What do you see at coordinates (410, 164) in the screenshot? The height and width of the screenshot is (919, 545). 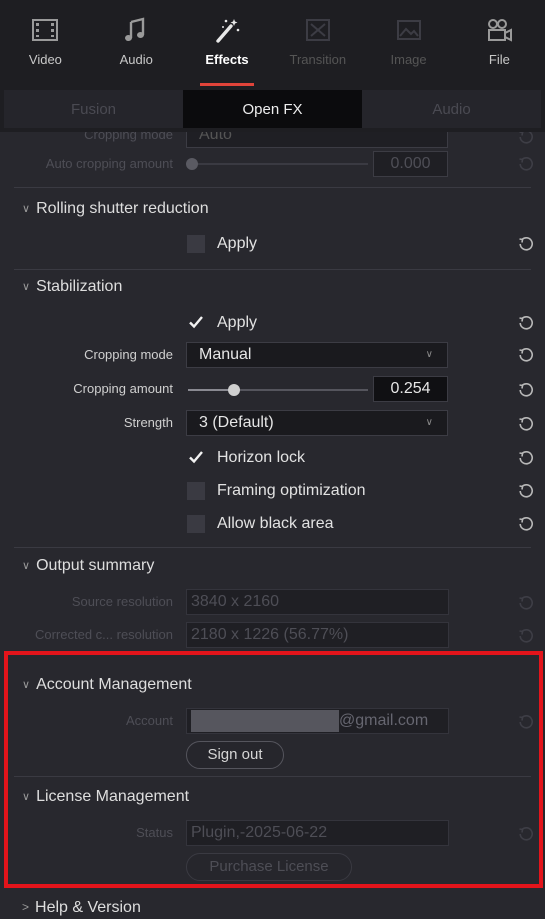 I see `auto-cropping-value: 0.000` at bounding box center [410, 164].